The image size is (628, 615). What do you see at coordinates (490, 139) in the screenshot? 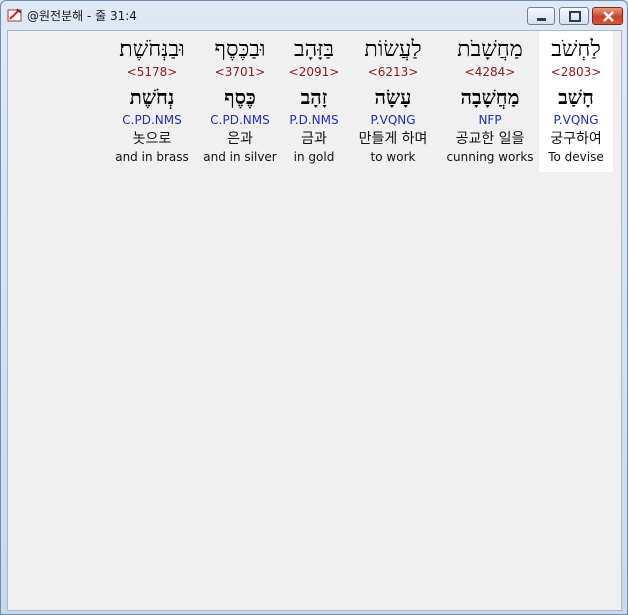
I see `korean-gloss: 공교한 일을` at bounding box center [490, 139].